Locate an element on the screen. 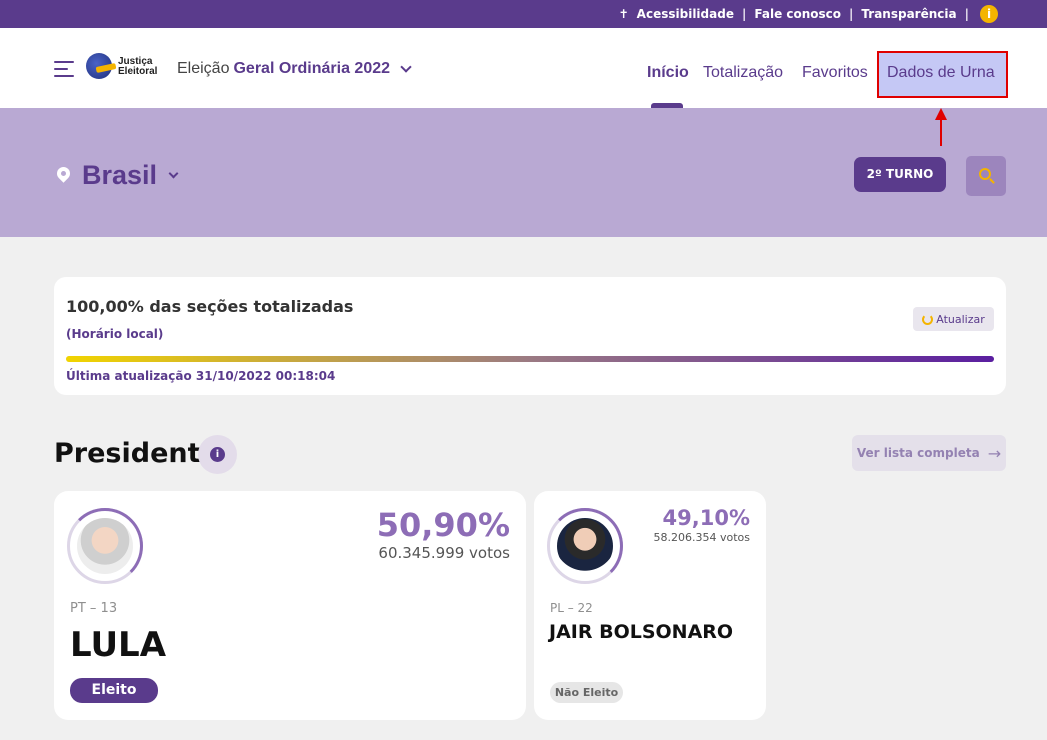 Image resolution: width=1047 pixels, height=740 pixels. refresh-label: Atualizar is located at coordinates (960, 319).